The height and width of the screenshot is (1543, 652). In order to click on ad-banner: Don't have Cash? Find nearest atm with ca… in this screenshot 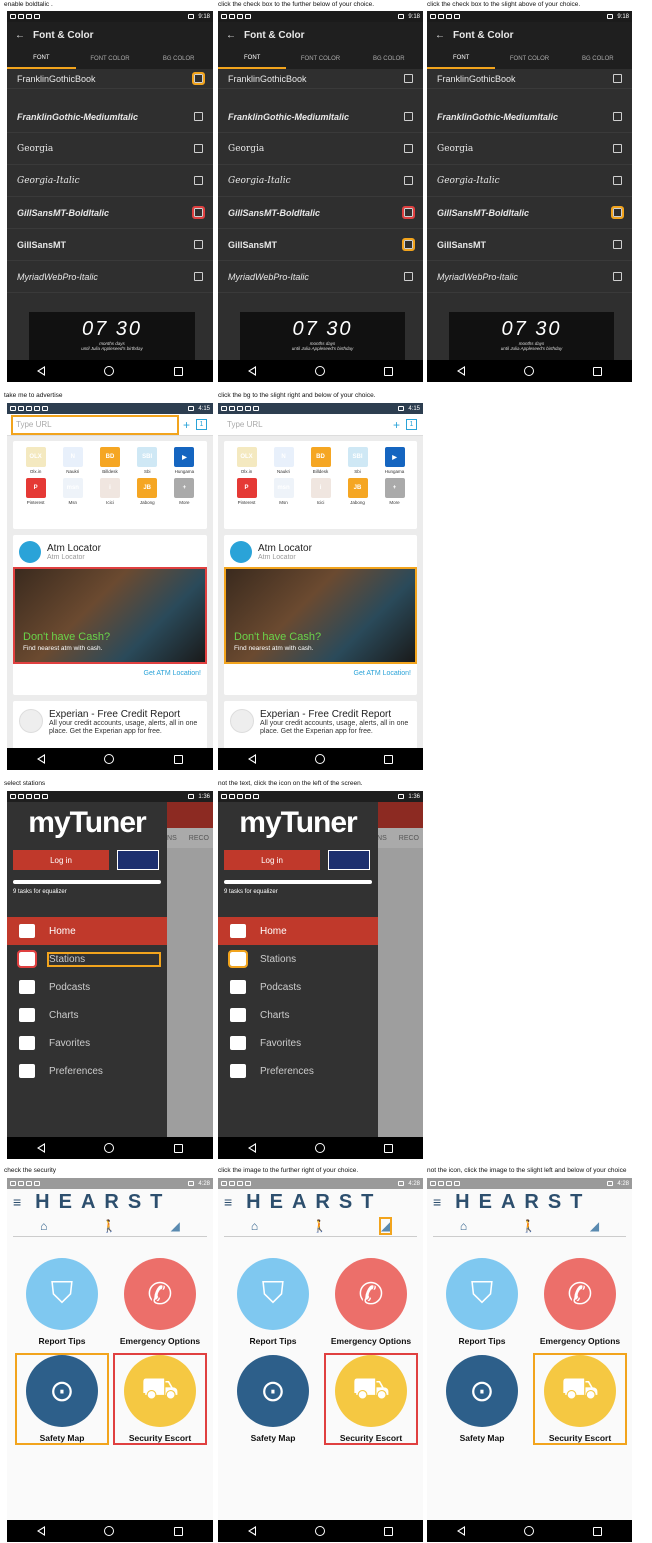, I will do `click(320, 615)`.